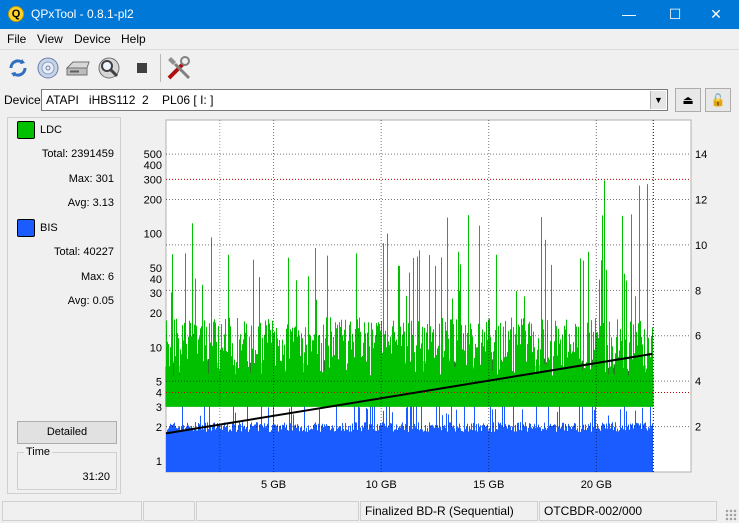 The height and width of the screenshot is (523, 739). What do you see at coordinates (110, 277) in the screenshot?
I see `bis-max-value: 6` at bounding box center [110, 277].